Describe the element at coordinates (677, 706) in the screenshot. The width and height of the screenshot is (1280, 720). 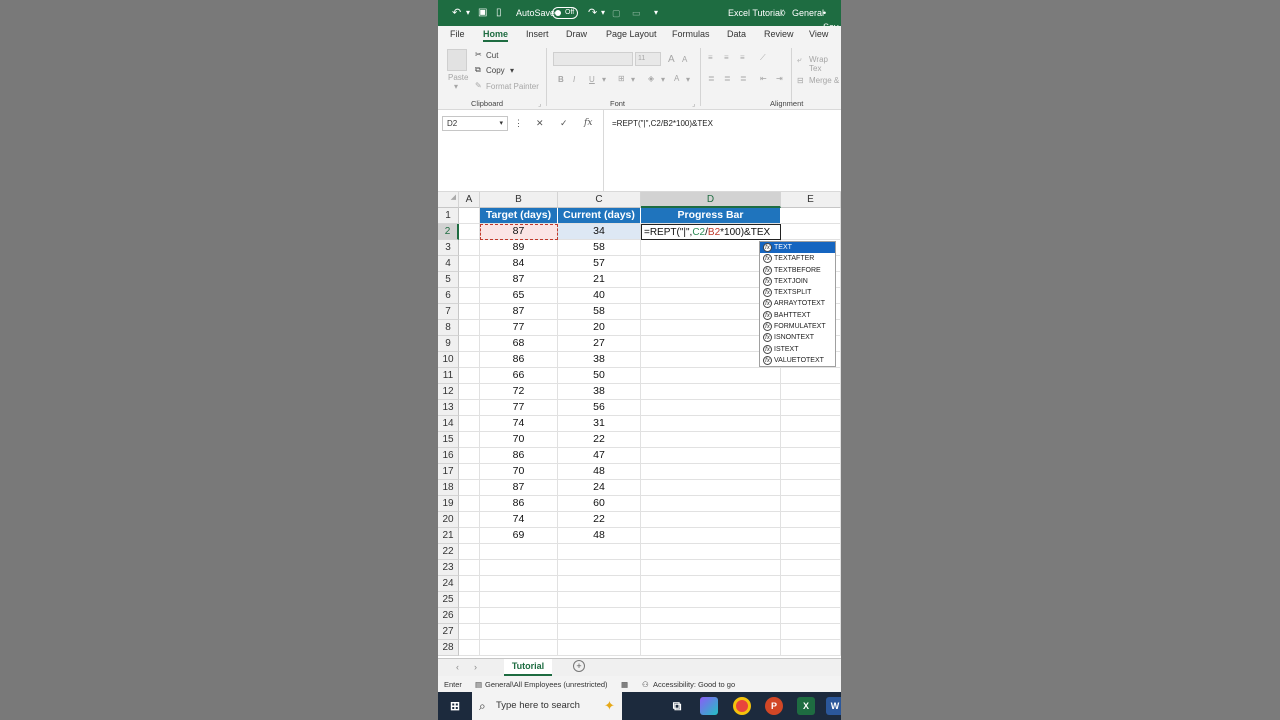
I see `task-view-icon: ⧉` at that location.